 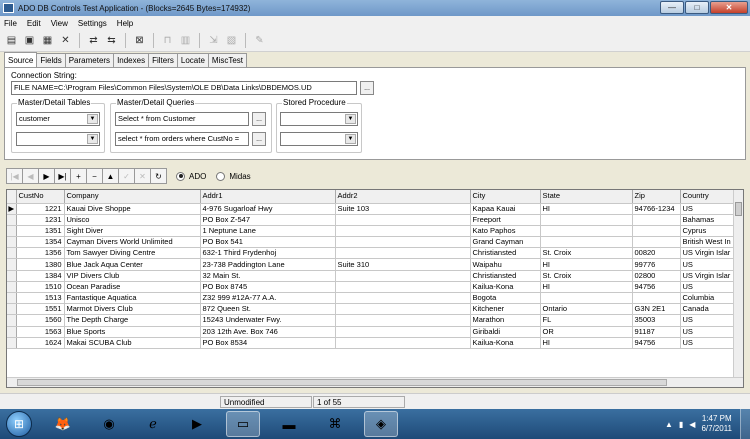 What do you see at coordinates (125, 23) in the screenshot?
I see `menu-help: Help` at bounding box center [125, 23].